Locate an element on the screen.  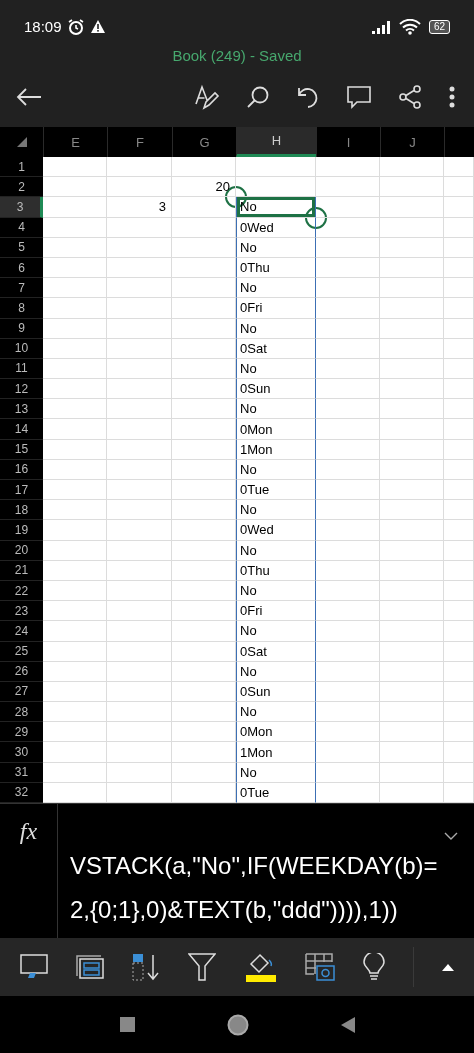
table-cell: 0Sat is located at coordinates (276, 651).